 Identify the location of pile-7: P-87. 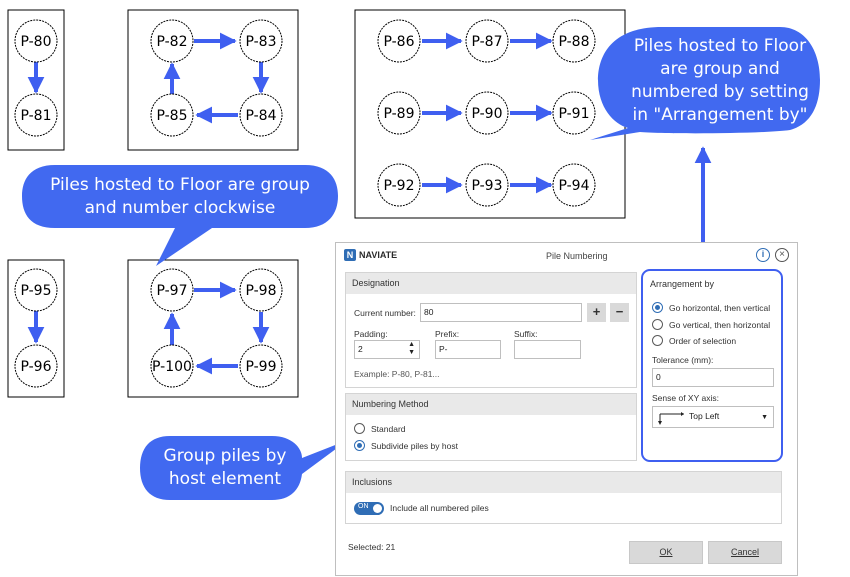
(487, 41).